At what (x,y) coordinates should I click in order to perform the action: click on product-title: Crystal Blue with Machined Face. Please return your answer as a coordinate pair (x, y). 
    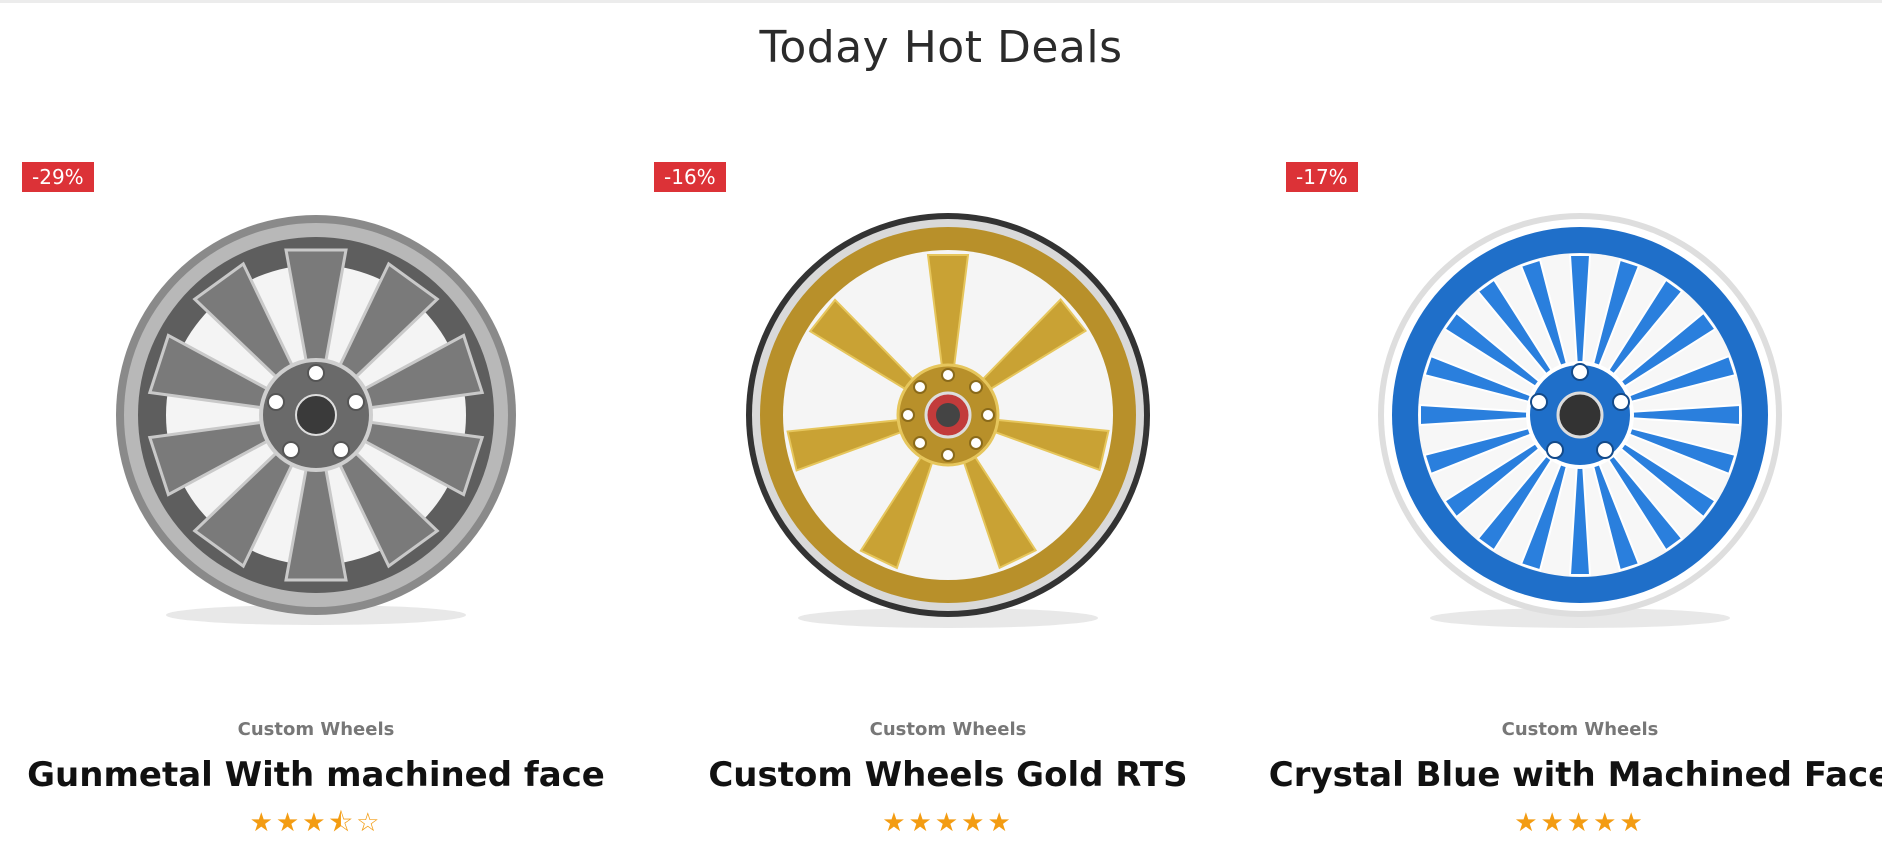
    Looking at the image, I should click on (1573, 775).